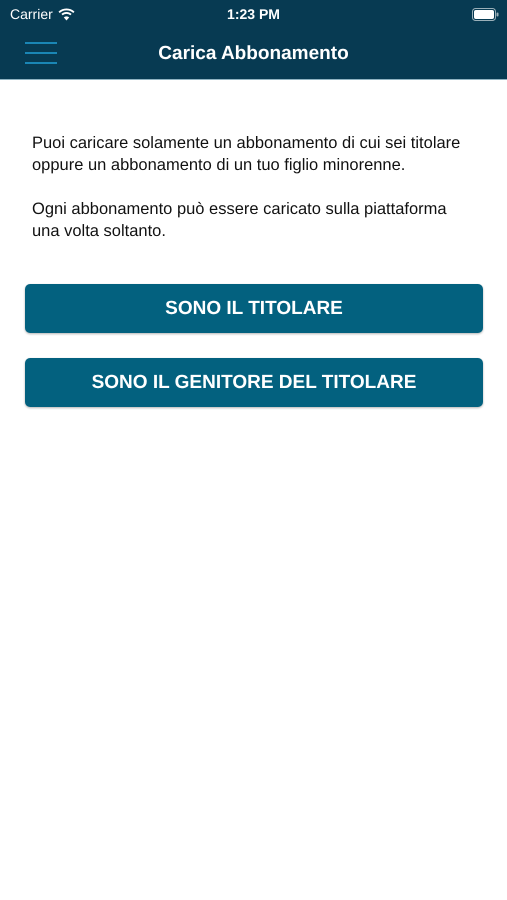 Image resolution: width=507 pixels, height=900 pixels. I want to click on choice-button: SONO IL GENITORE DEL TITOLARE, so click(254, 382).